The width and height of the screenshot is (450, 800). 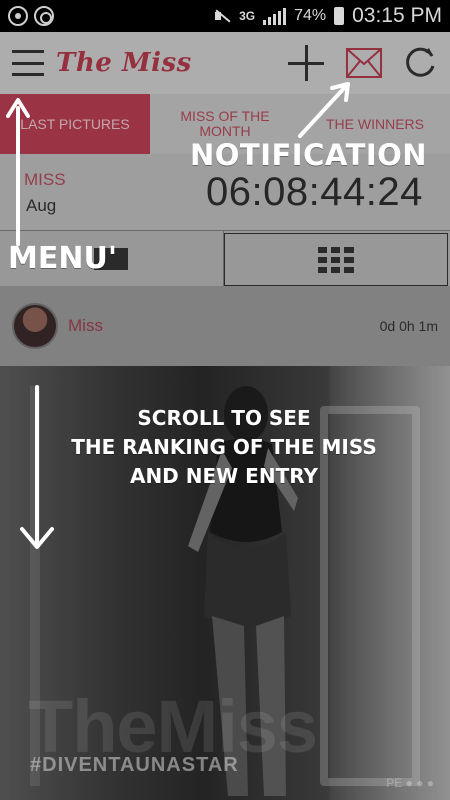 What do you see at coordinates (45, 179) in the screenshot?
I see `contest-title: MISS` at bounding box center [45, 179].